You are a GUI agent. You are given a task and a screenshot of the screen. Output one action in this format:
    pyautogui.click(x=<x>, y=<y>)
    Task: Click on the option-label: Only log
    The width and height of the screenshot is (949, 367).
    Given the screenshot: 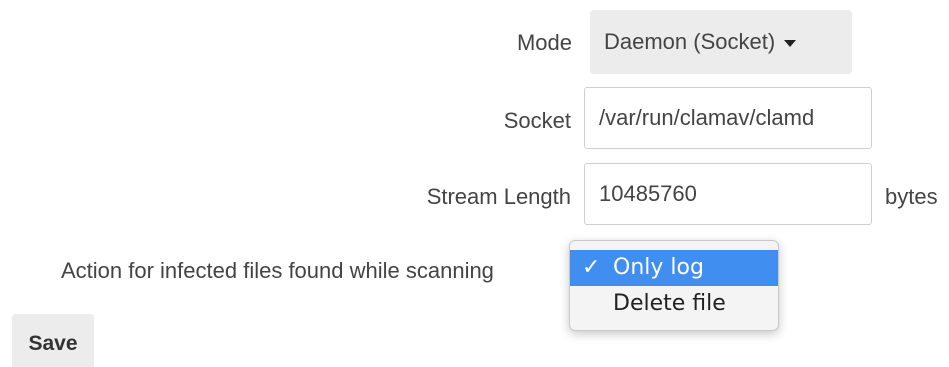 What is the action you would take?
    pyautogui.click(x=658, y=267)
    